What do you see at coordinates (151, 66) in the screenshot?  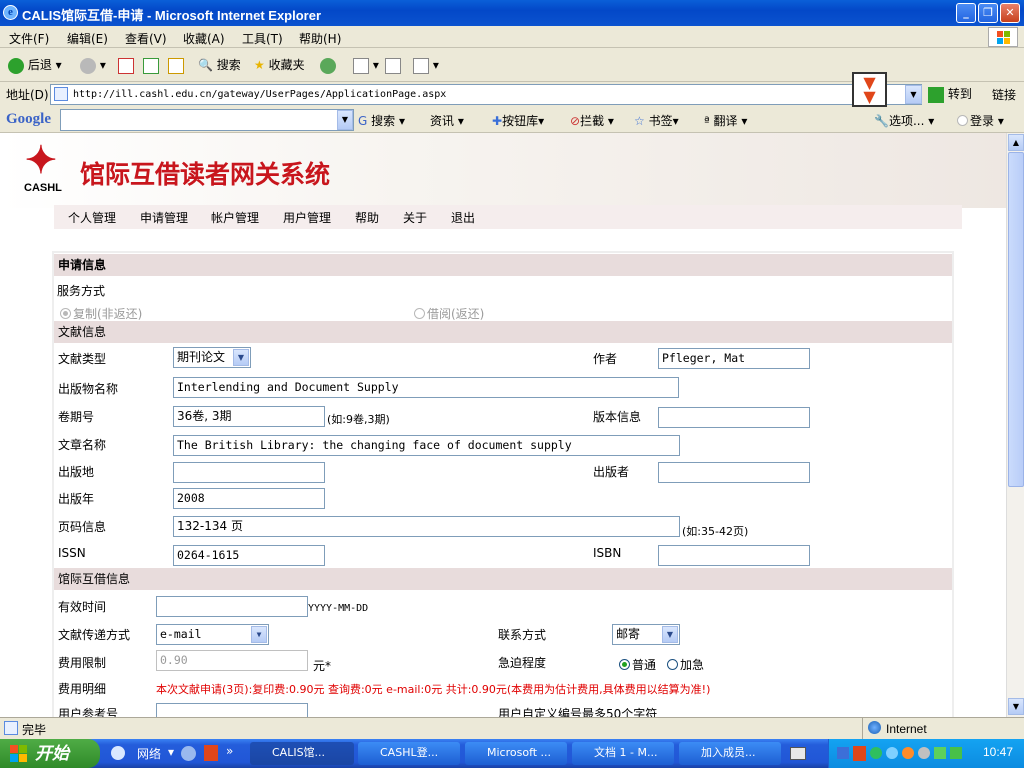 I see `refresh-button` at bounding box center [151, 66].